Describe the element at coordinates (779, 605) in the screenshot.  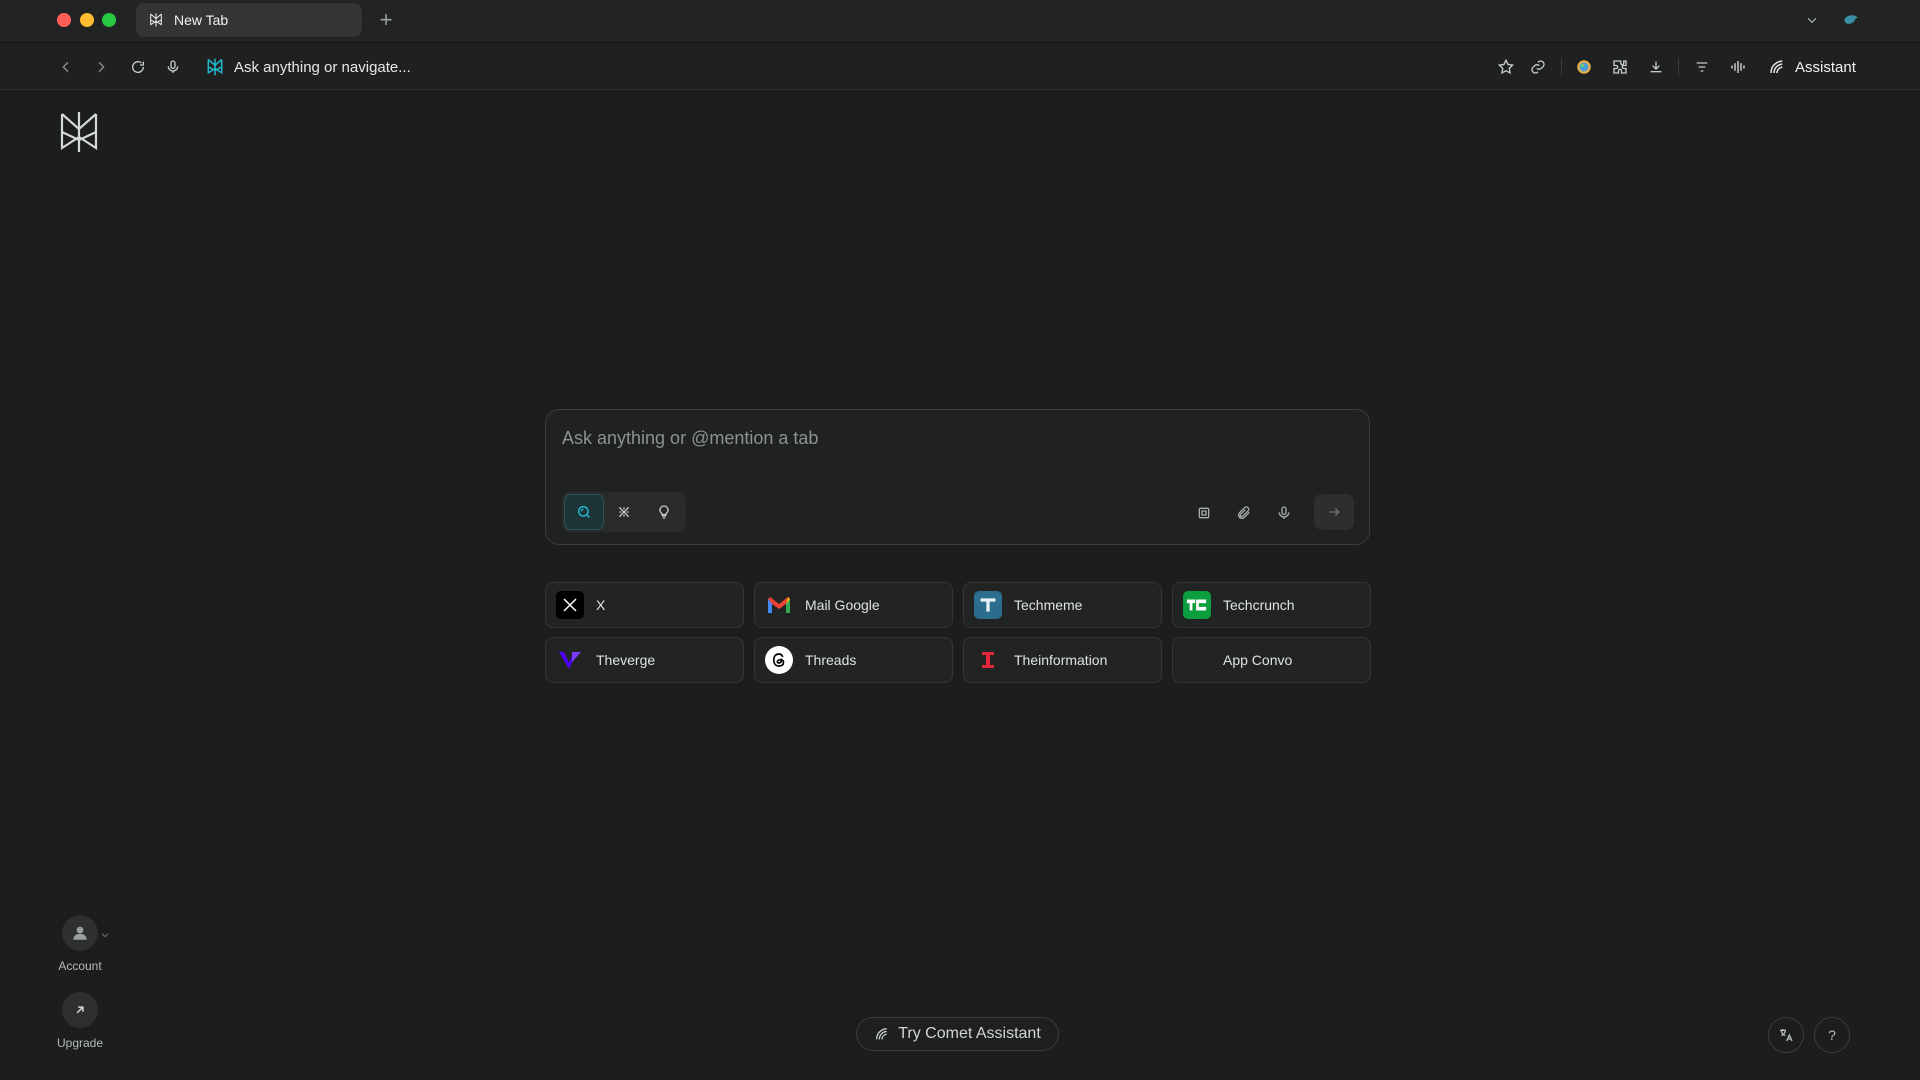
I see `gmail-logo-icon` at that location.